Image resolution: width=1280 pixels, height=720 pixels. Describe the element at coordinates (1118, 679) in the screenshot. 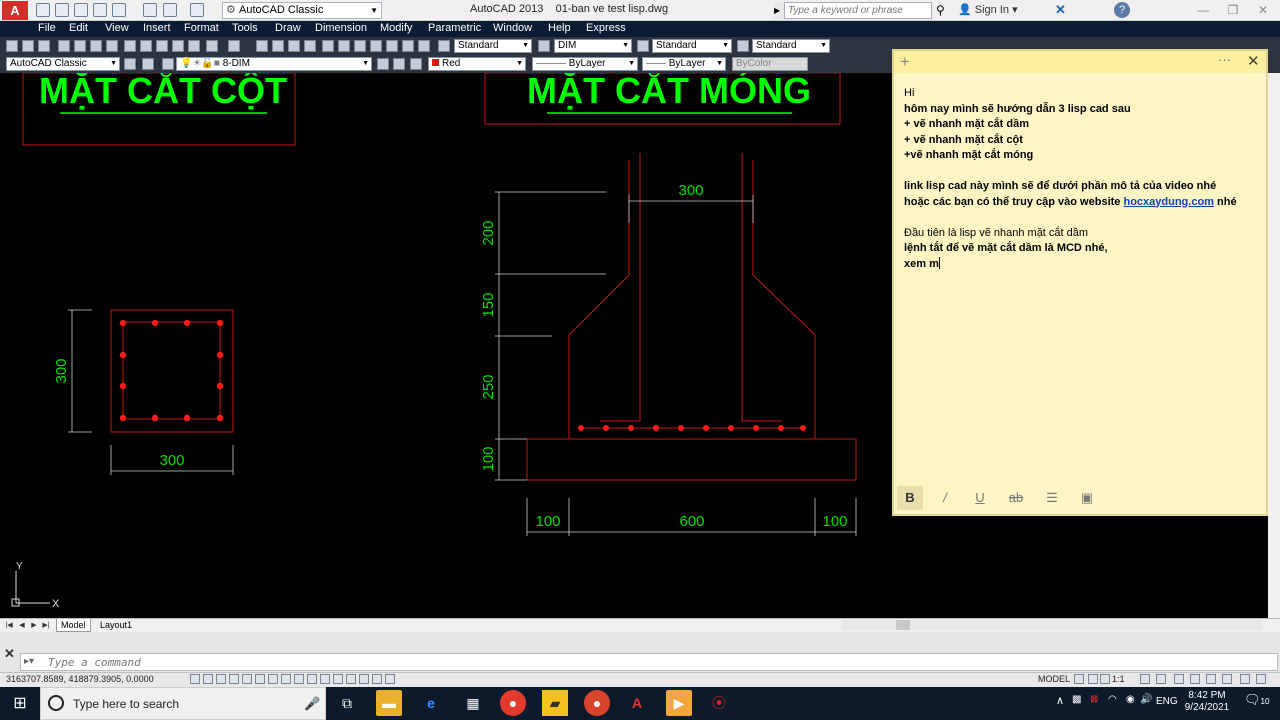

I see `annotation-scale-value: 1:1` at that location.